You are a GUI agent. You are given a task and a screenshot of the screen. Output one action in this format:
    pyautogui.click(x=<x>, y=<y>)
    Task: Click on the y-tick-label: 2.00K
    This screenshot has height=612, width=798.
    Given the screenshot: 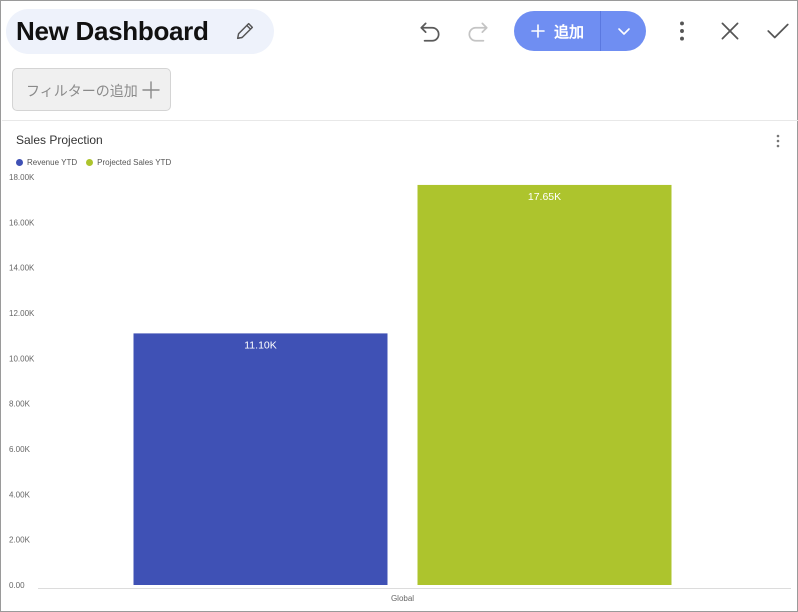 What is the action you would take?
    pyautogui.click(x=20, y=540)
    